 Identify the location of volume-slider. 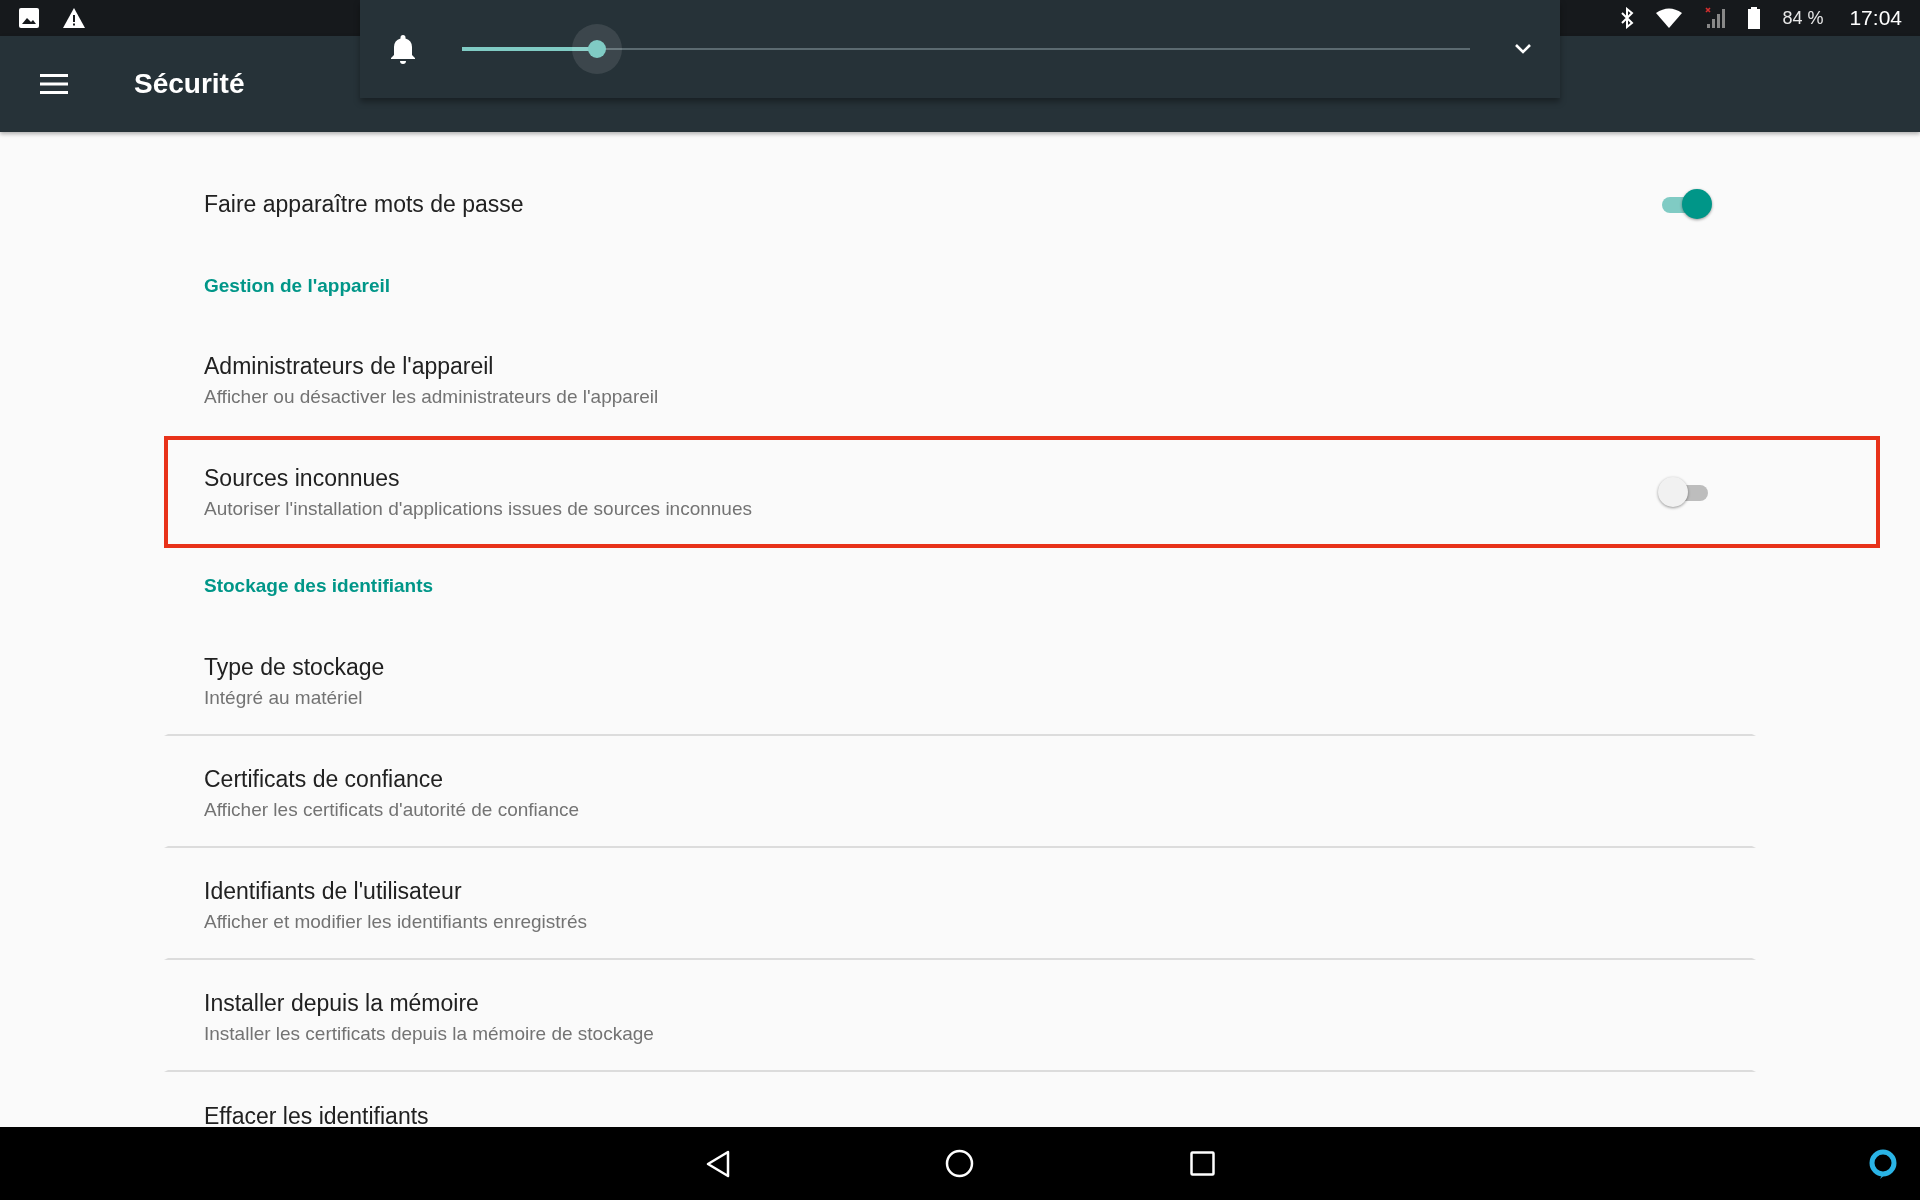
(966, 49).